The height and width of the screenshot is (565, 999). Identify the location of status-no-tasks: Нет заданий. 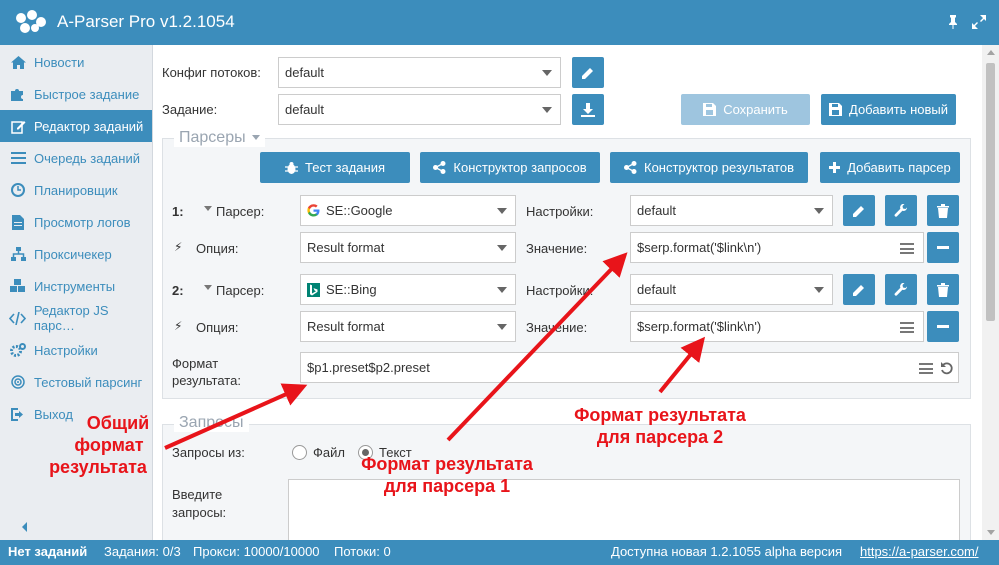
(48, 551).